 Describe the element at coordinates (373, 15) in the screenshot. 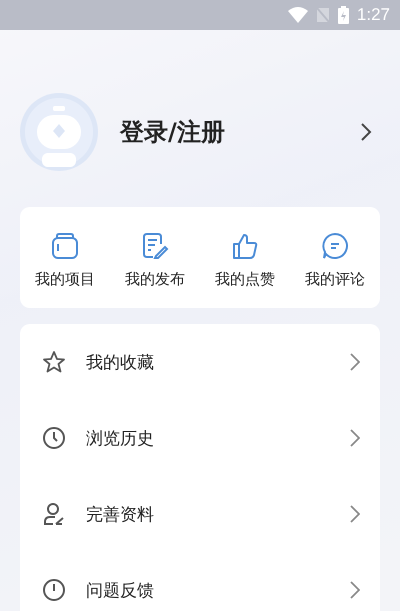

I see `status-time: 1:27` at that location.